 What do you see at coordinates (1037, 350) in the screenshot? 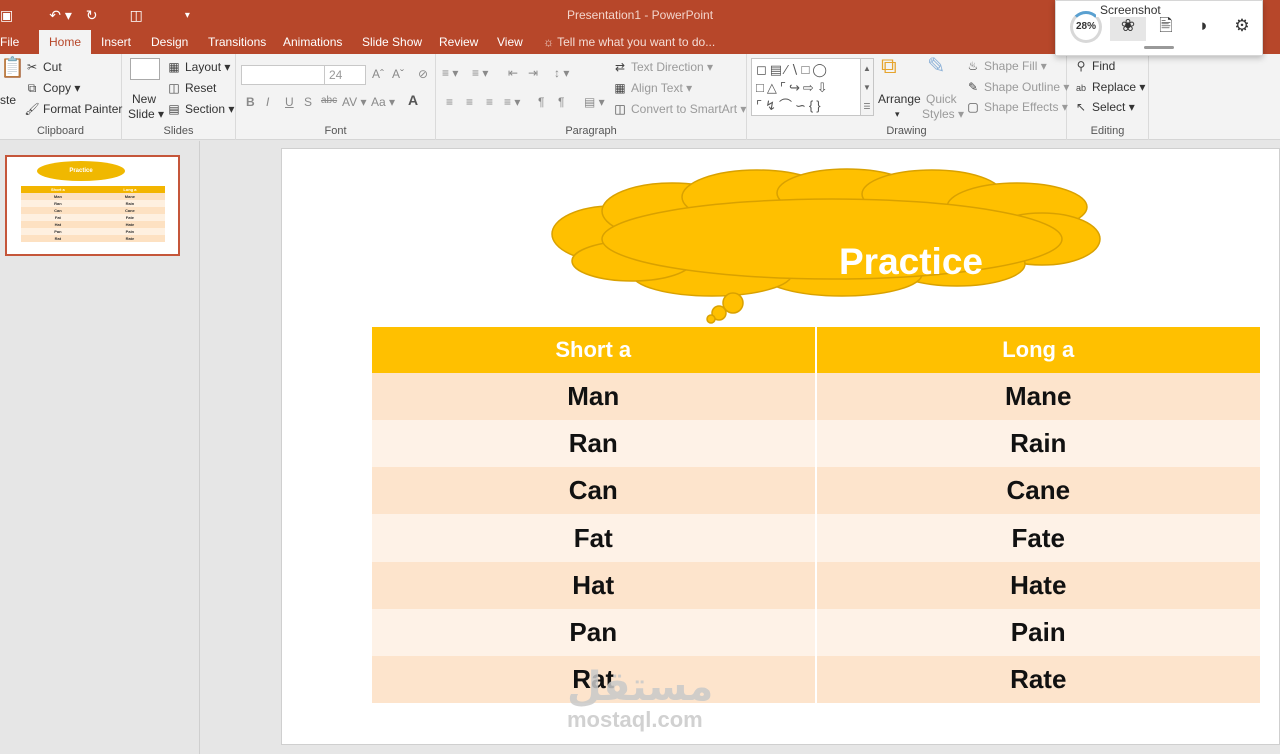
I see `table-header-long-a: Long a` at bounding box center [1037, 350].